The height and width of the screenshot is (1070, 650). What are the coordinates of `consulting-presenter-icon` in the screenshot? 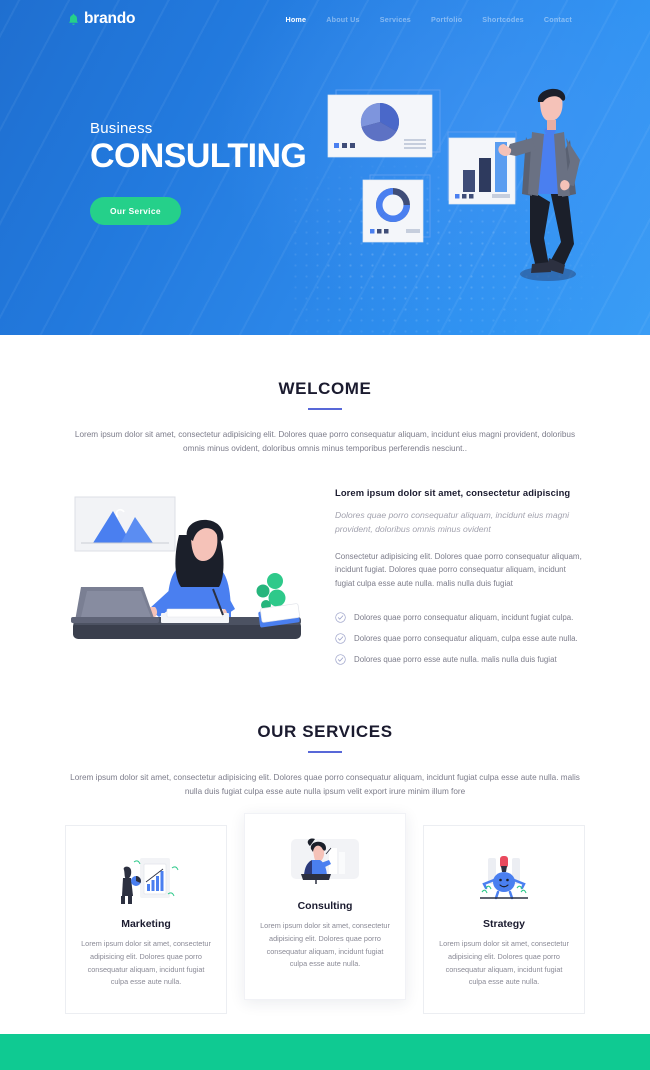 It's located at (325, 862).